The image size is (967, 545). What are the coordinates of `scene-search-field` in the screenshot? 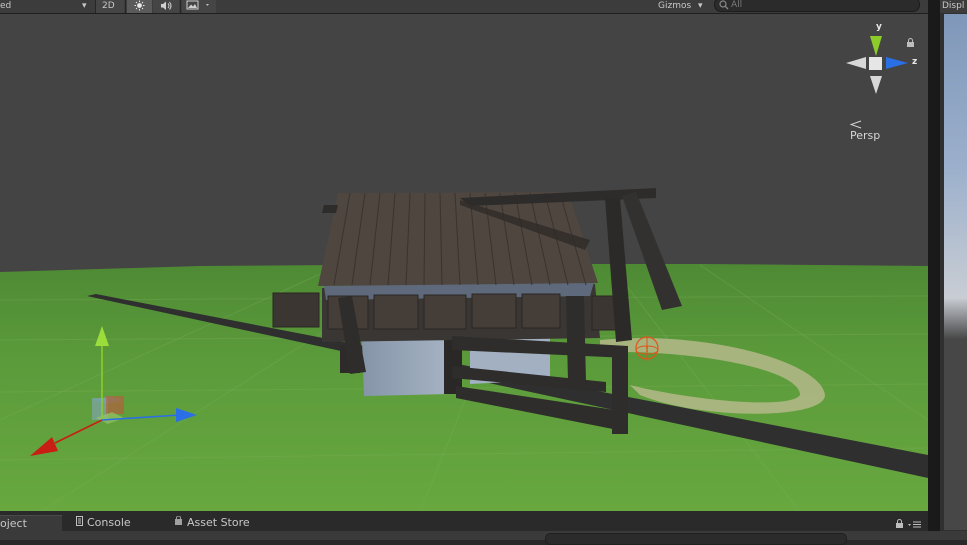 It's located at (817, 6).